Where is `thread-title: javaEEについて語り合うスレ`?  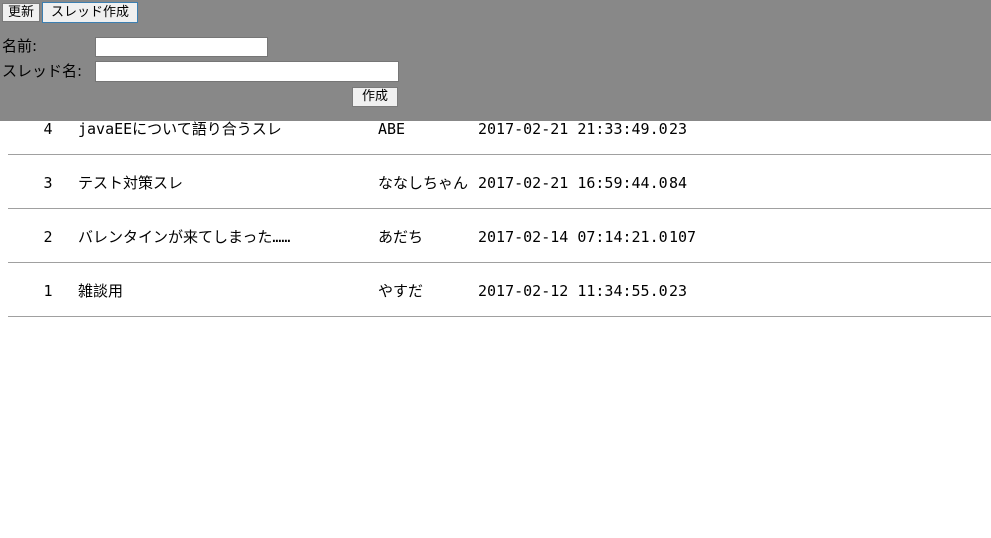 thread-title: javaEEについて語り合うスレ is located at coordinates (180, 129).